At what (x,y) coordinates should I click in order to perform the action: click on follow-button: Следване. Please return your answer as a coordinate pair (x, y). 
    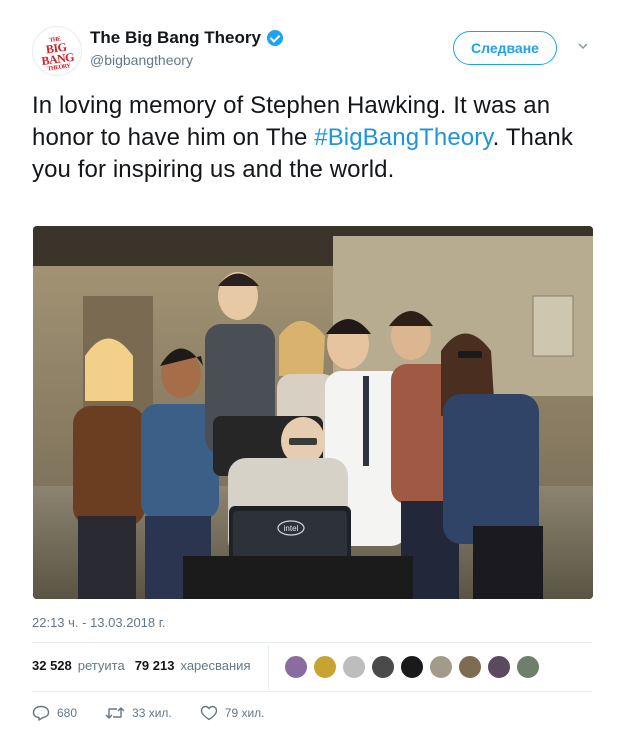
    Looking at the image, I should click on (505, 48).